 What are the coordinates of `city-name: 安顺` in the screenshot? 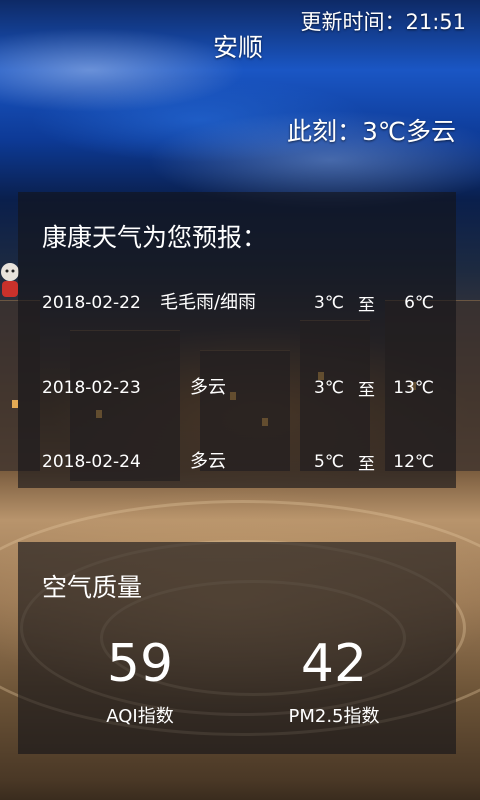 It's located at (238, 46).